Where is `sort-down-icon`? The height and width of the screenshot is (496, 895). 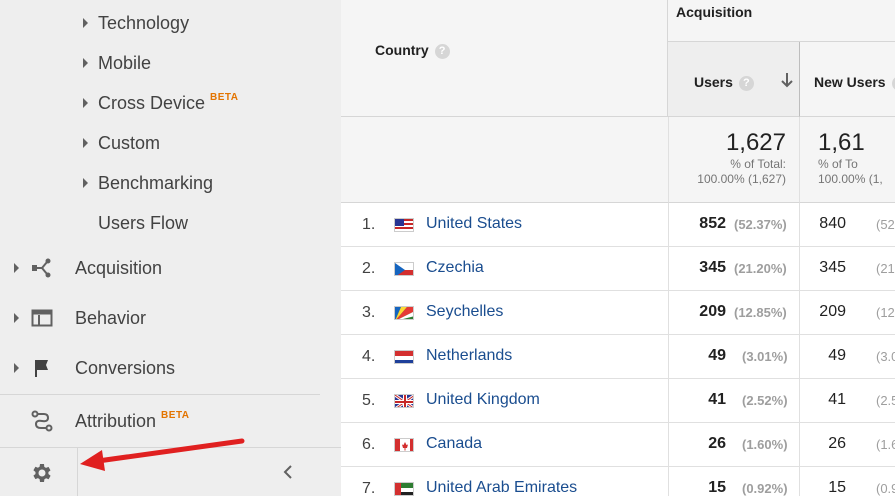
sort-down-icon is located at coordinates (787, 80).